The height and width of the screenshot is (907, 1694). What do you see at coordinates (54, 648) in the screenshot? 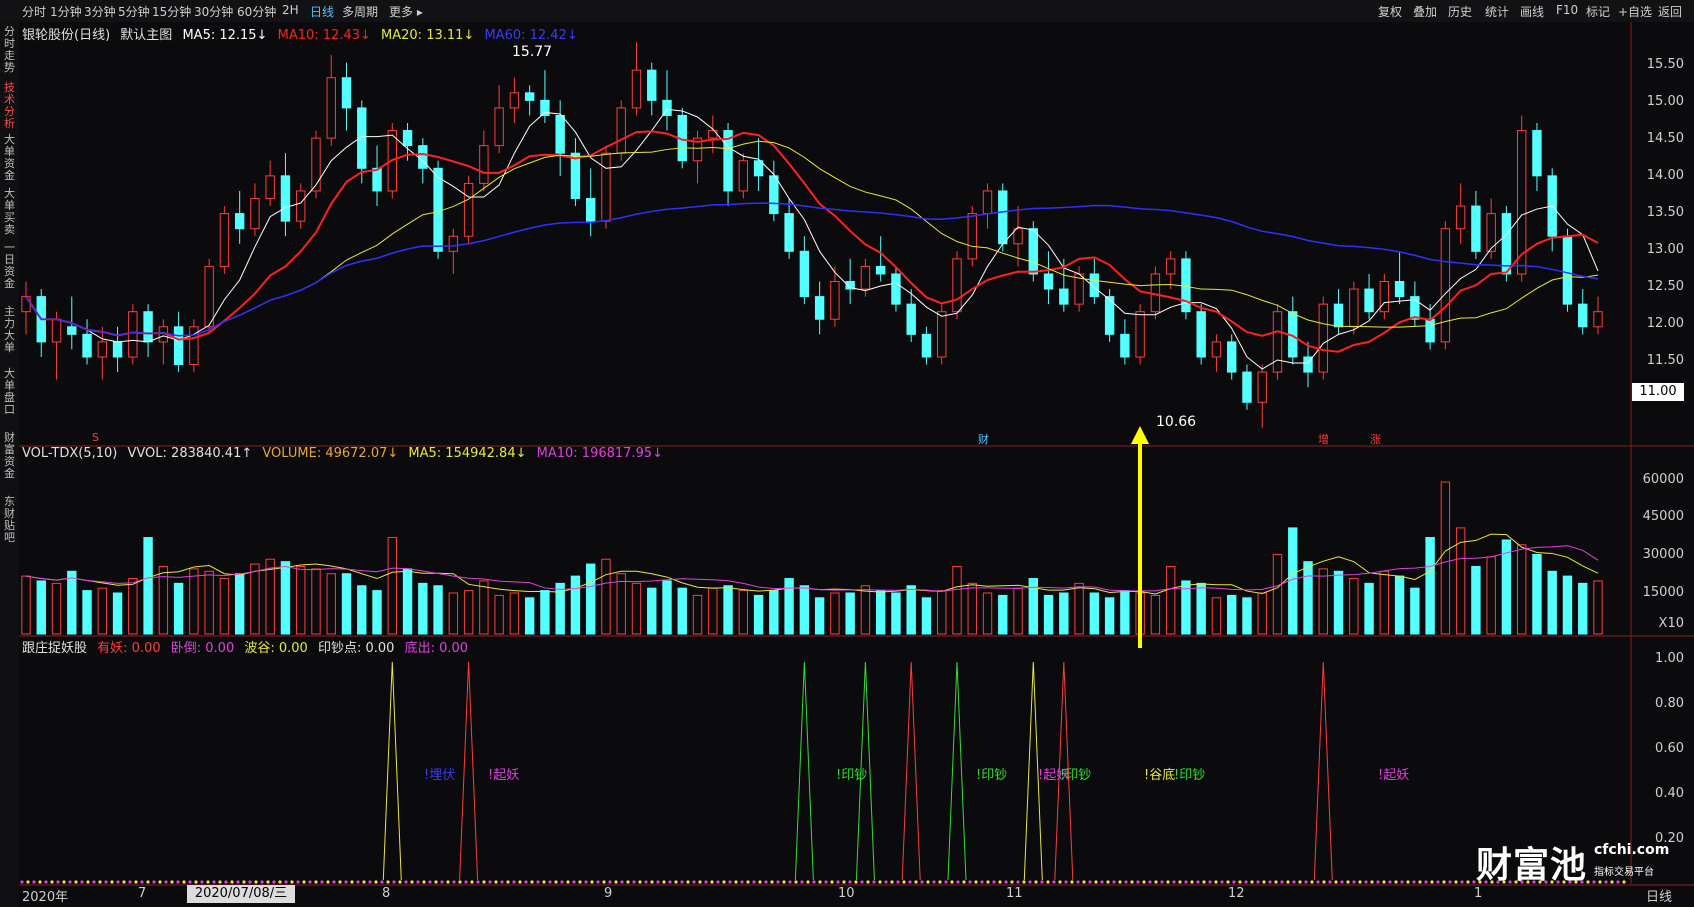
I see `indicator-name: 跟庄捉妖股` at bounding box center [54, 648].